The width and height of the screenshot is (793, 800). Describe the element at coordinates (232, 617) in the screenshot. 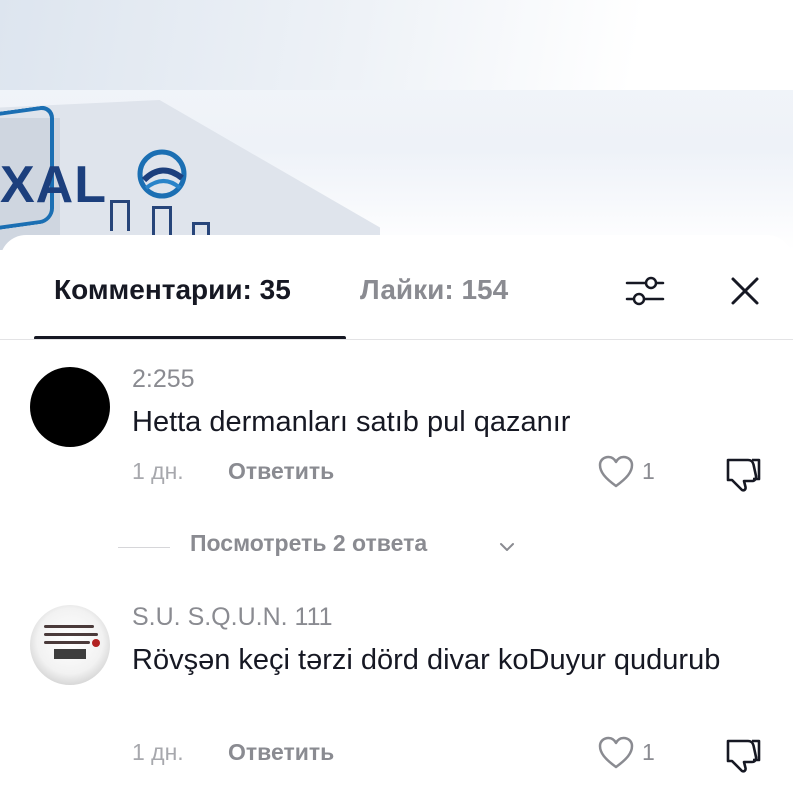

I see `comment-username: S.U. S.Q.U.N. 111` at that location.